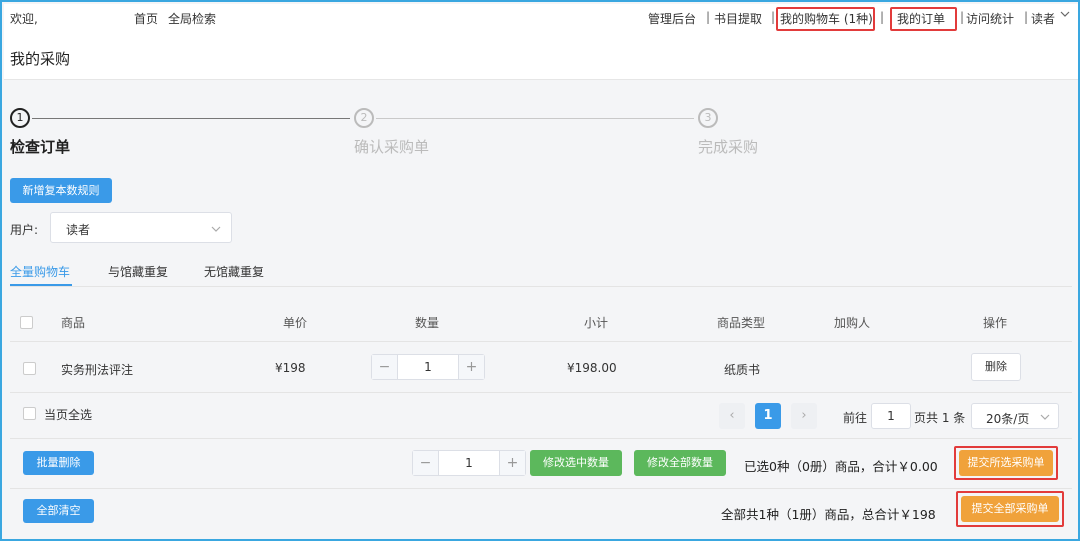 Image resolution: width=1080 pixels, height=541 pixels. I want to click on goto-page-input: 1, so click(891, 416).